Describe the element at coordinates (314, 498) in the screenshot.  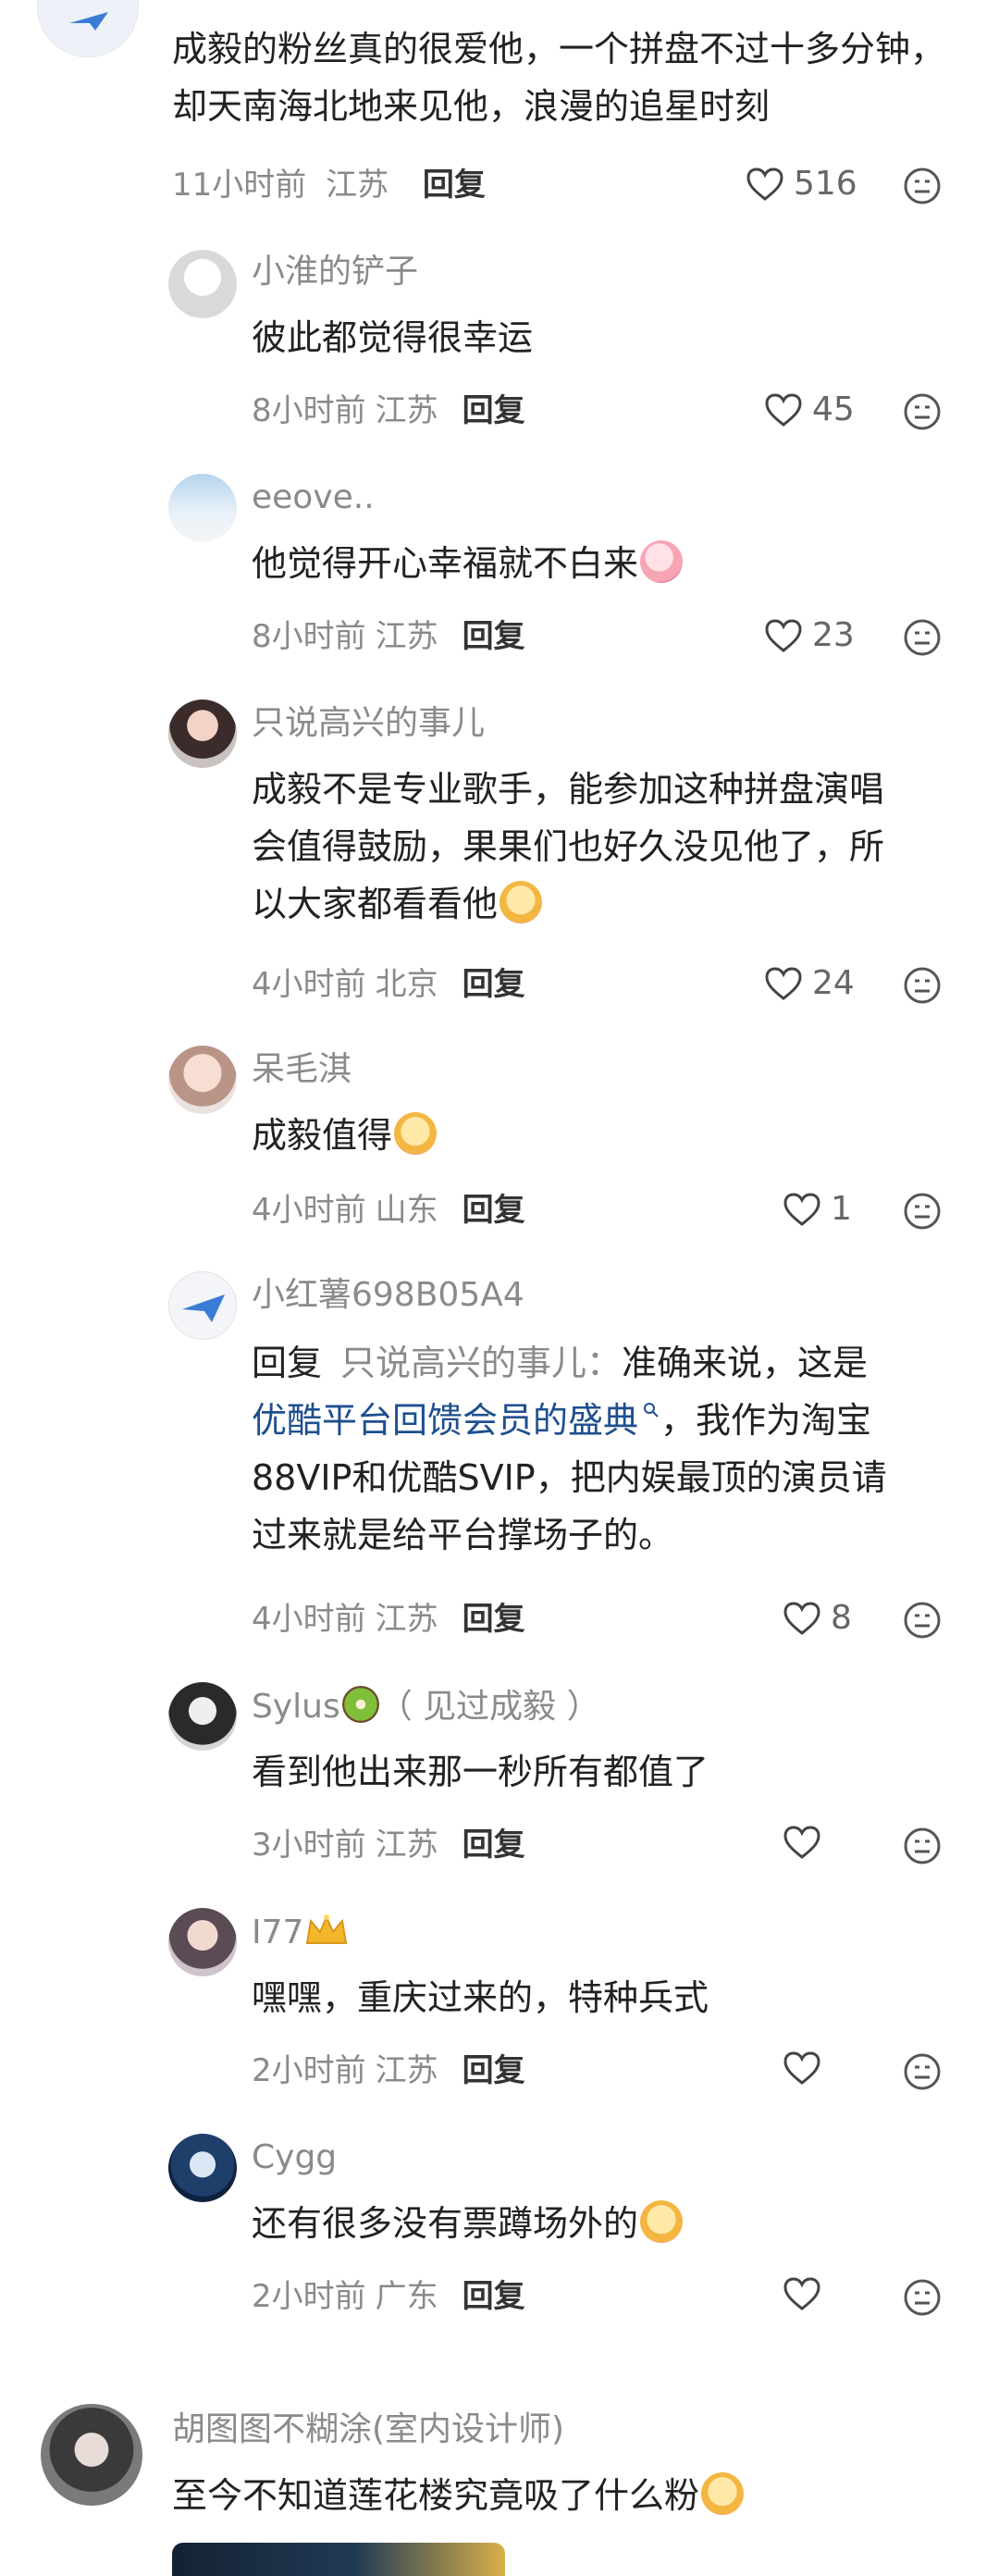
I see `username: eeove..` at that location.